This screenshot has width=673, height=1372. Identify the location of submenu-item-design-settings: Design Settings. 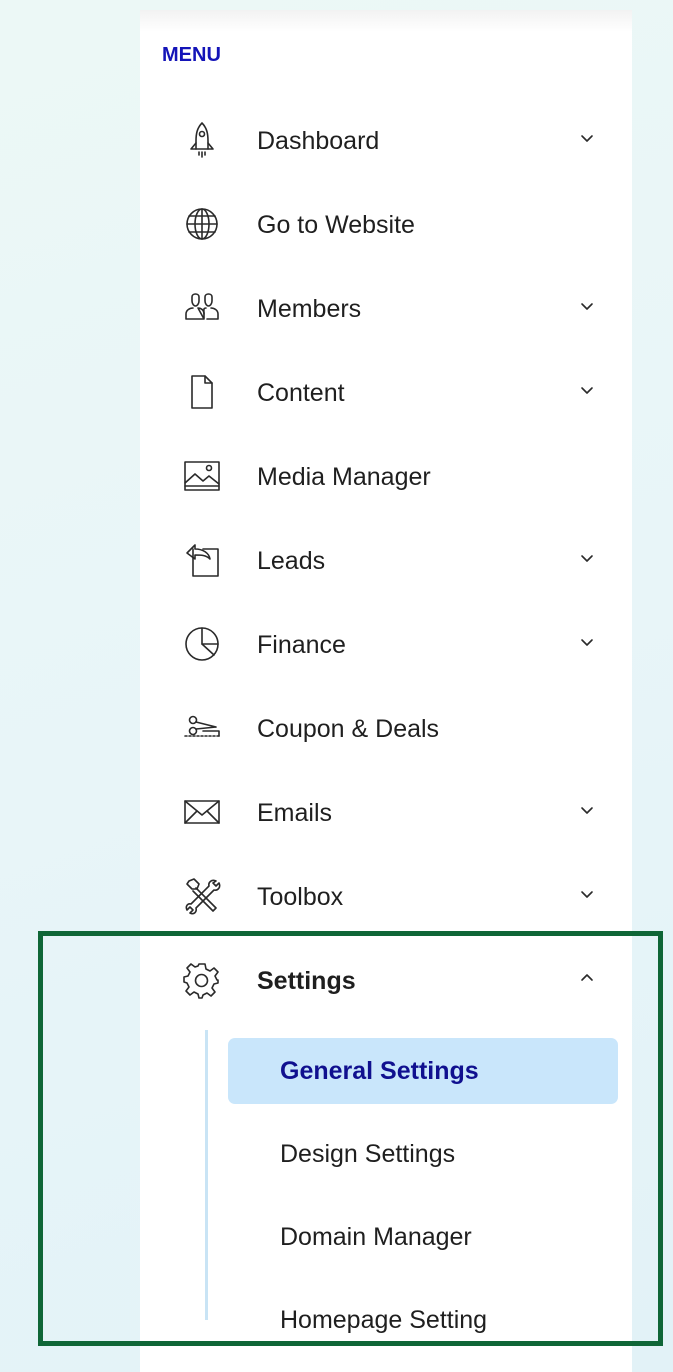
(423, 1154).